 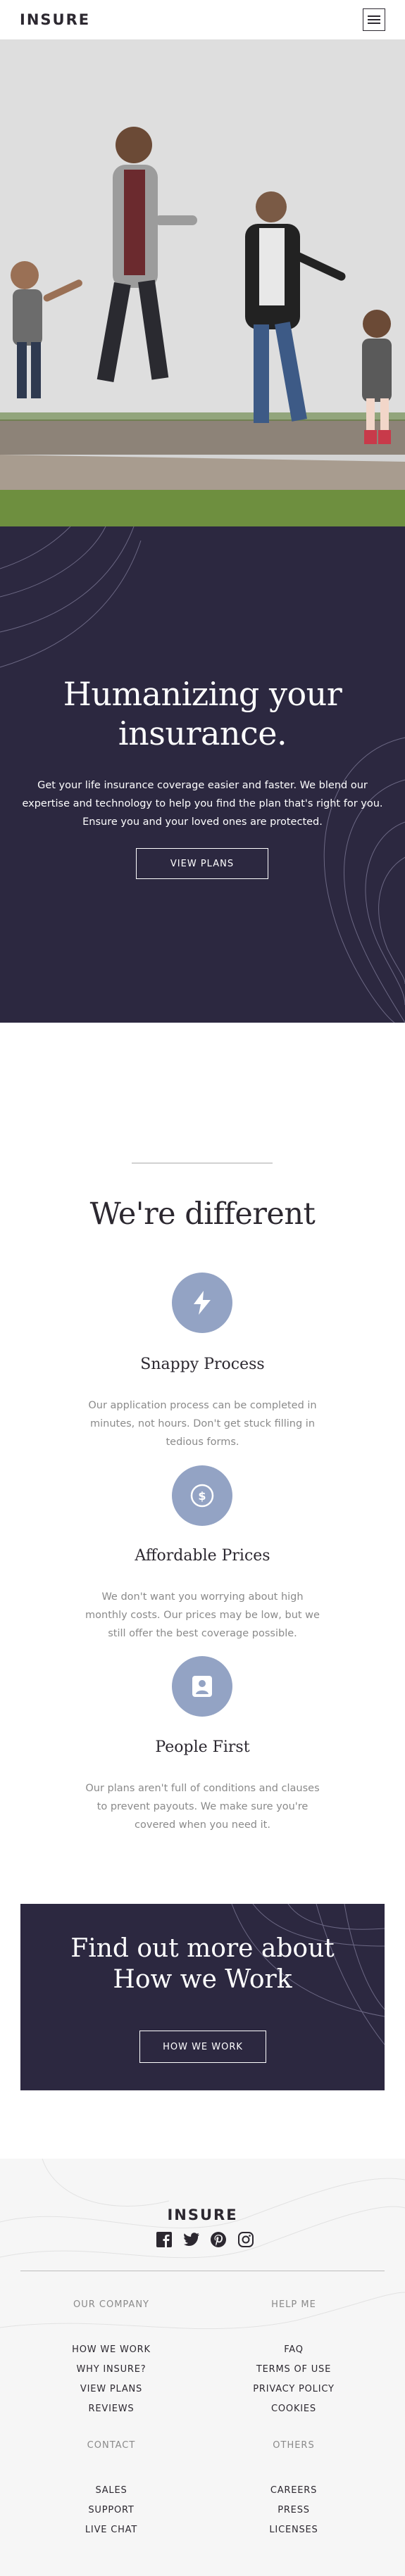 I want to click on hero-title: Humanizing your insurance., so click(x=202, y=713).